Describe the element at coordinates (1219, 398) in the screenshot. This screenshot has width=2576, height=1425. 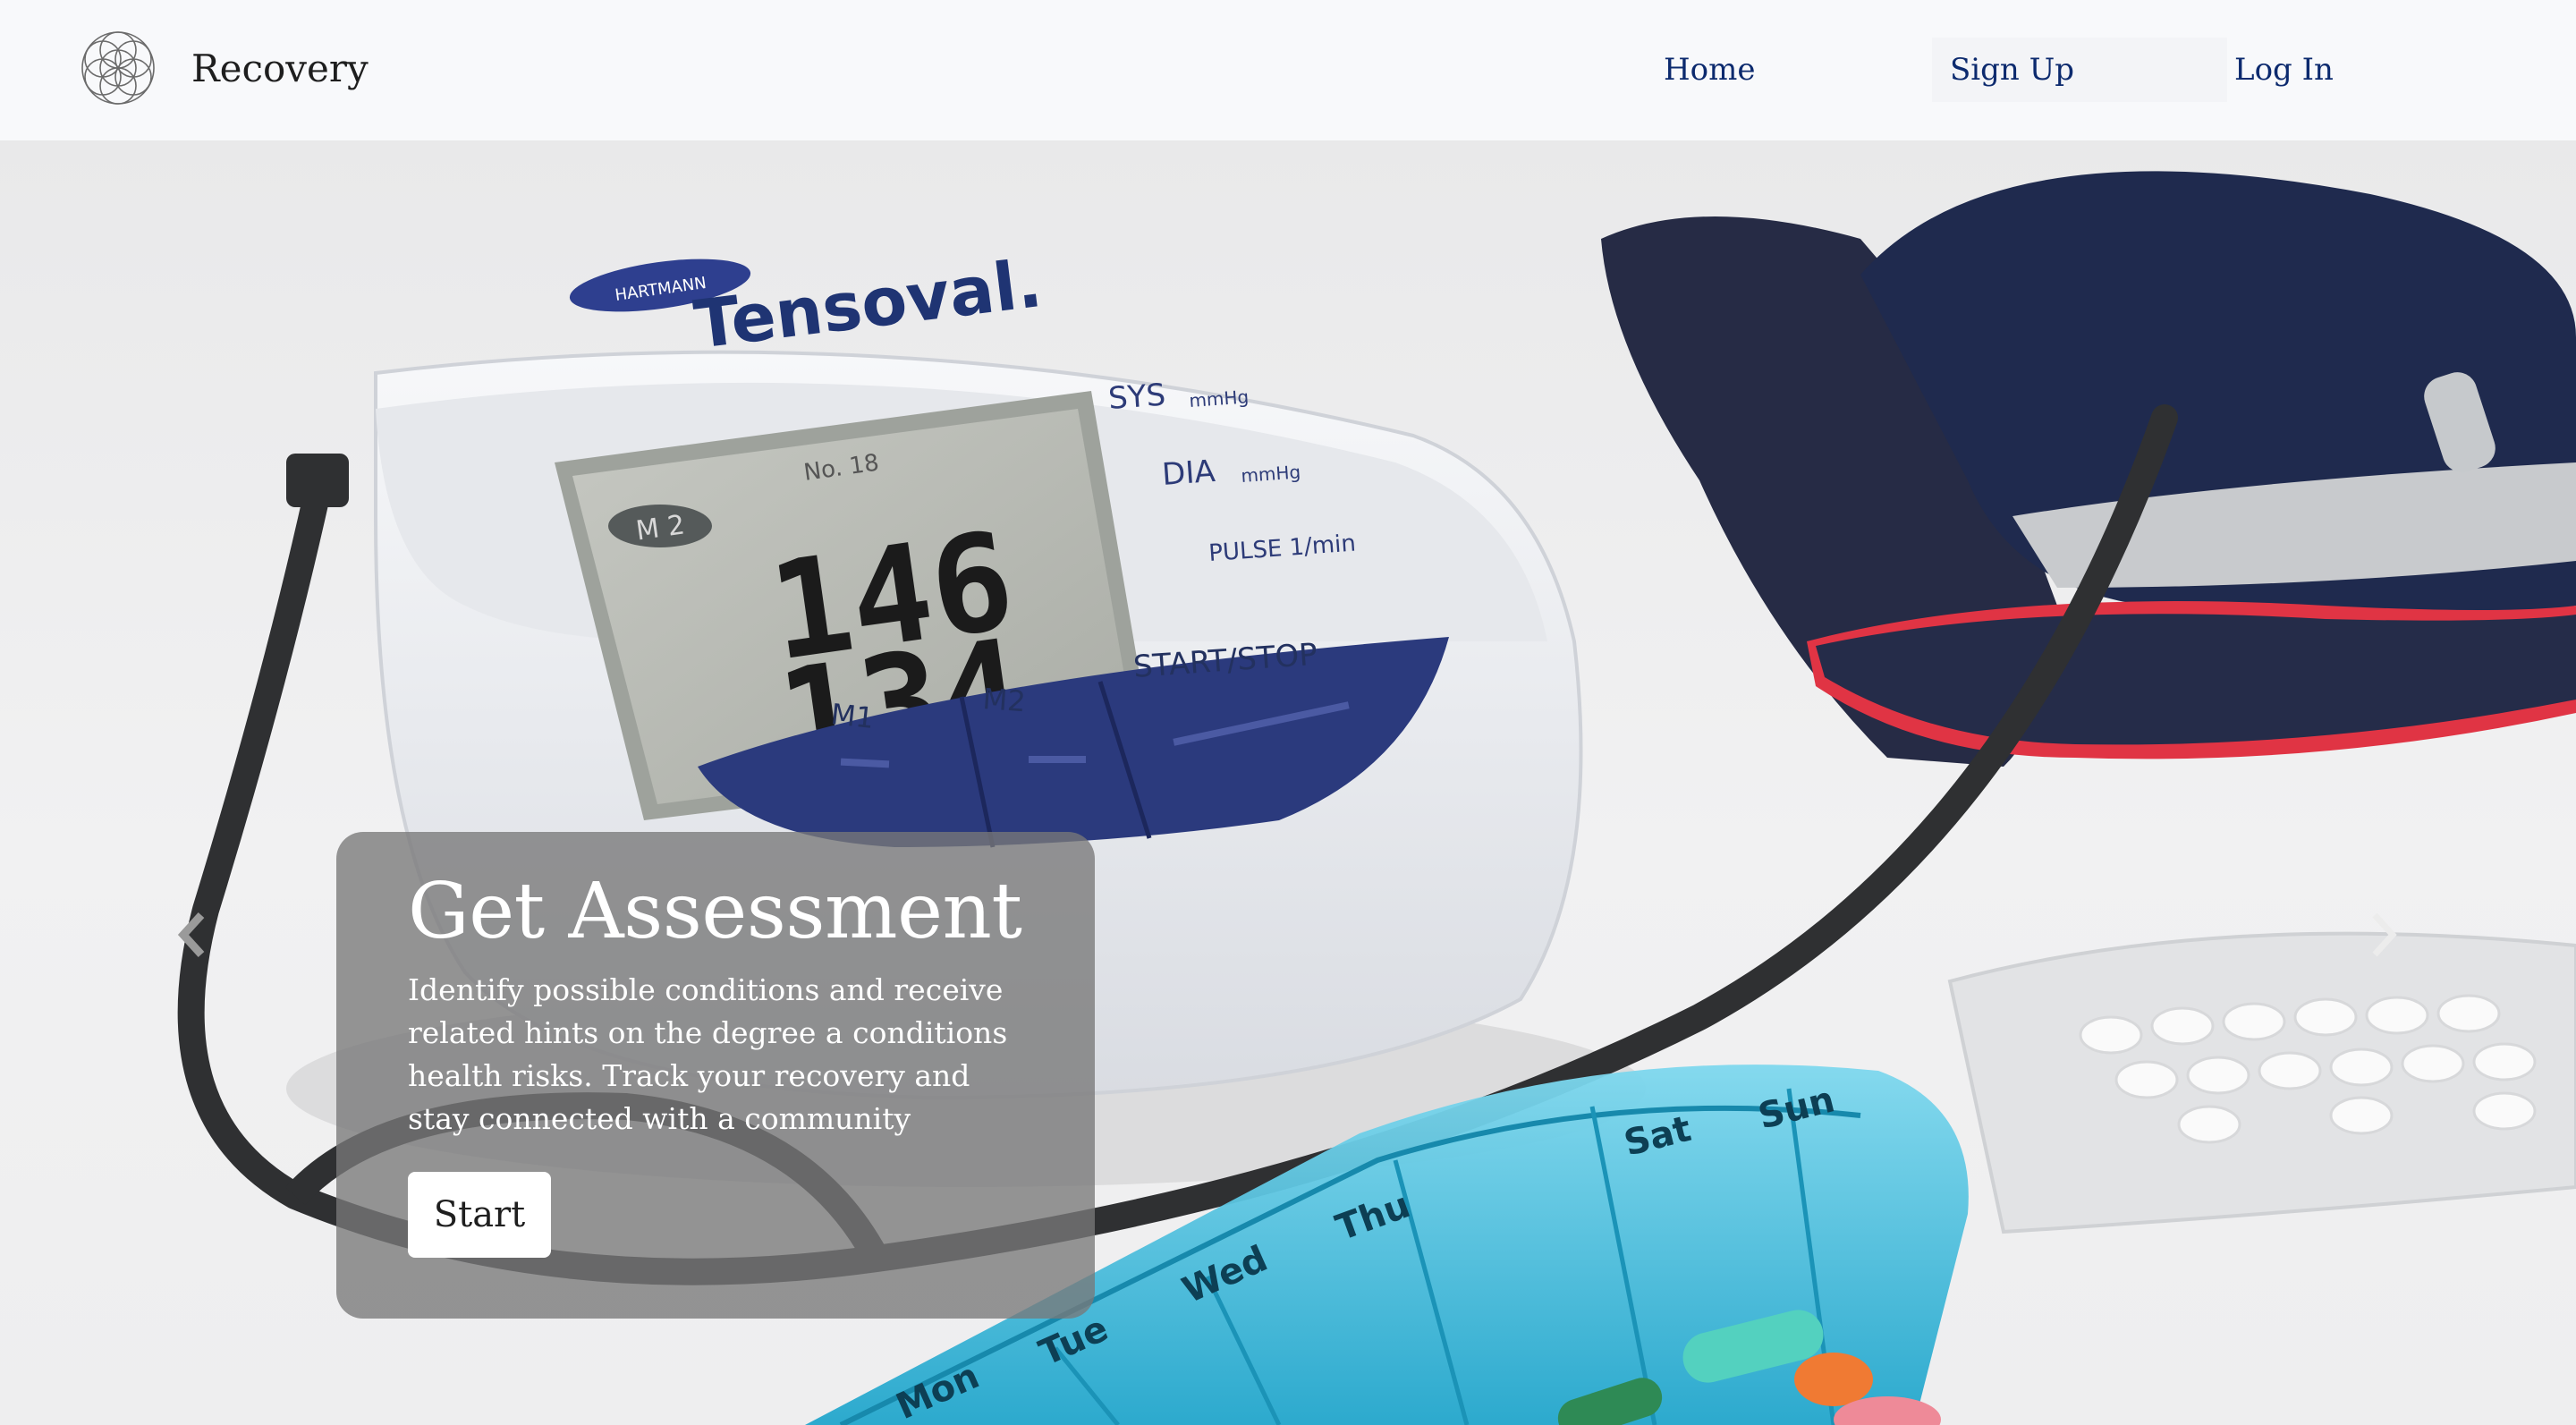
I see `sys-unit: mmHg` at that location.